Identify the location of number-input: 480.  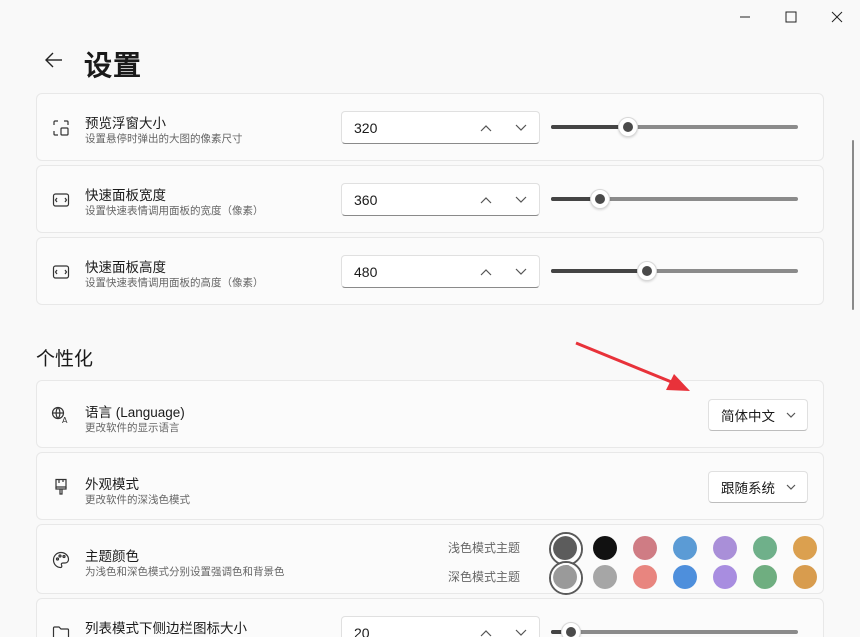
(440, 271).